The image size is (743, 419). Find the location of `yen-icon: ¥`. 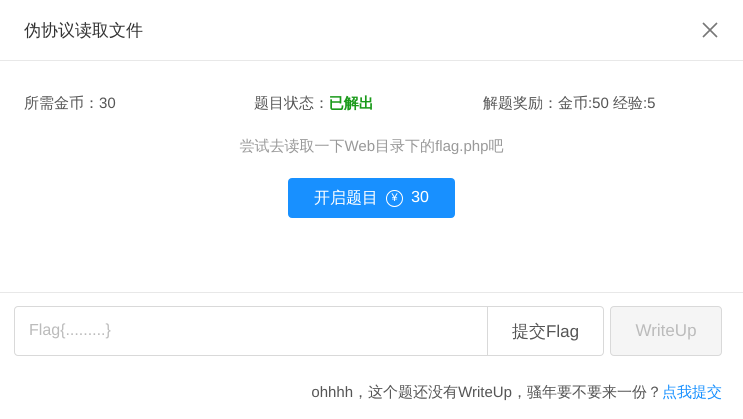

yen-icon: ¥ is located at coordinates (395, 198).